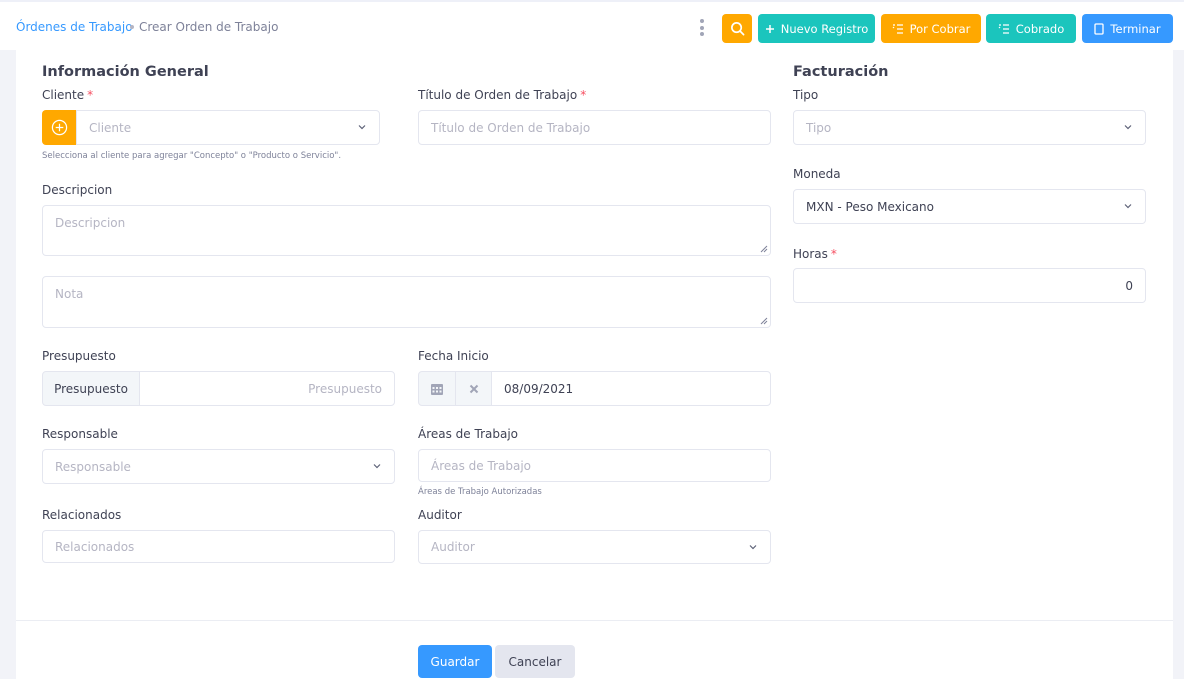 This screenshot has height=679, width=1184. Describe the element at coordinates (480, 492) in the screenshot. I see `areas-hint: Áreas de Trabajo Autorizadas` at that location.